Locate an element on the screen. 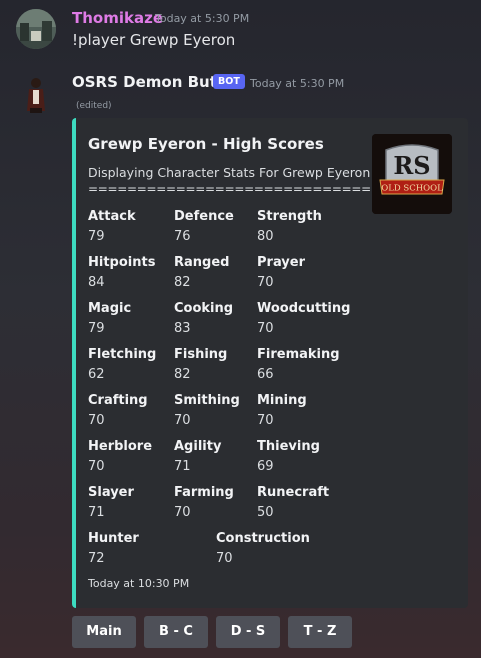 Image resolution: width=481 pixels, height=658 pixels. logo-old-school-text: OLD SCHOOL is located at coordinates (412, 189).